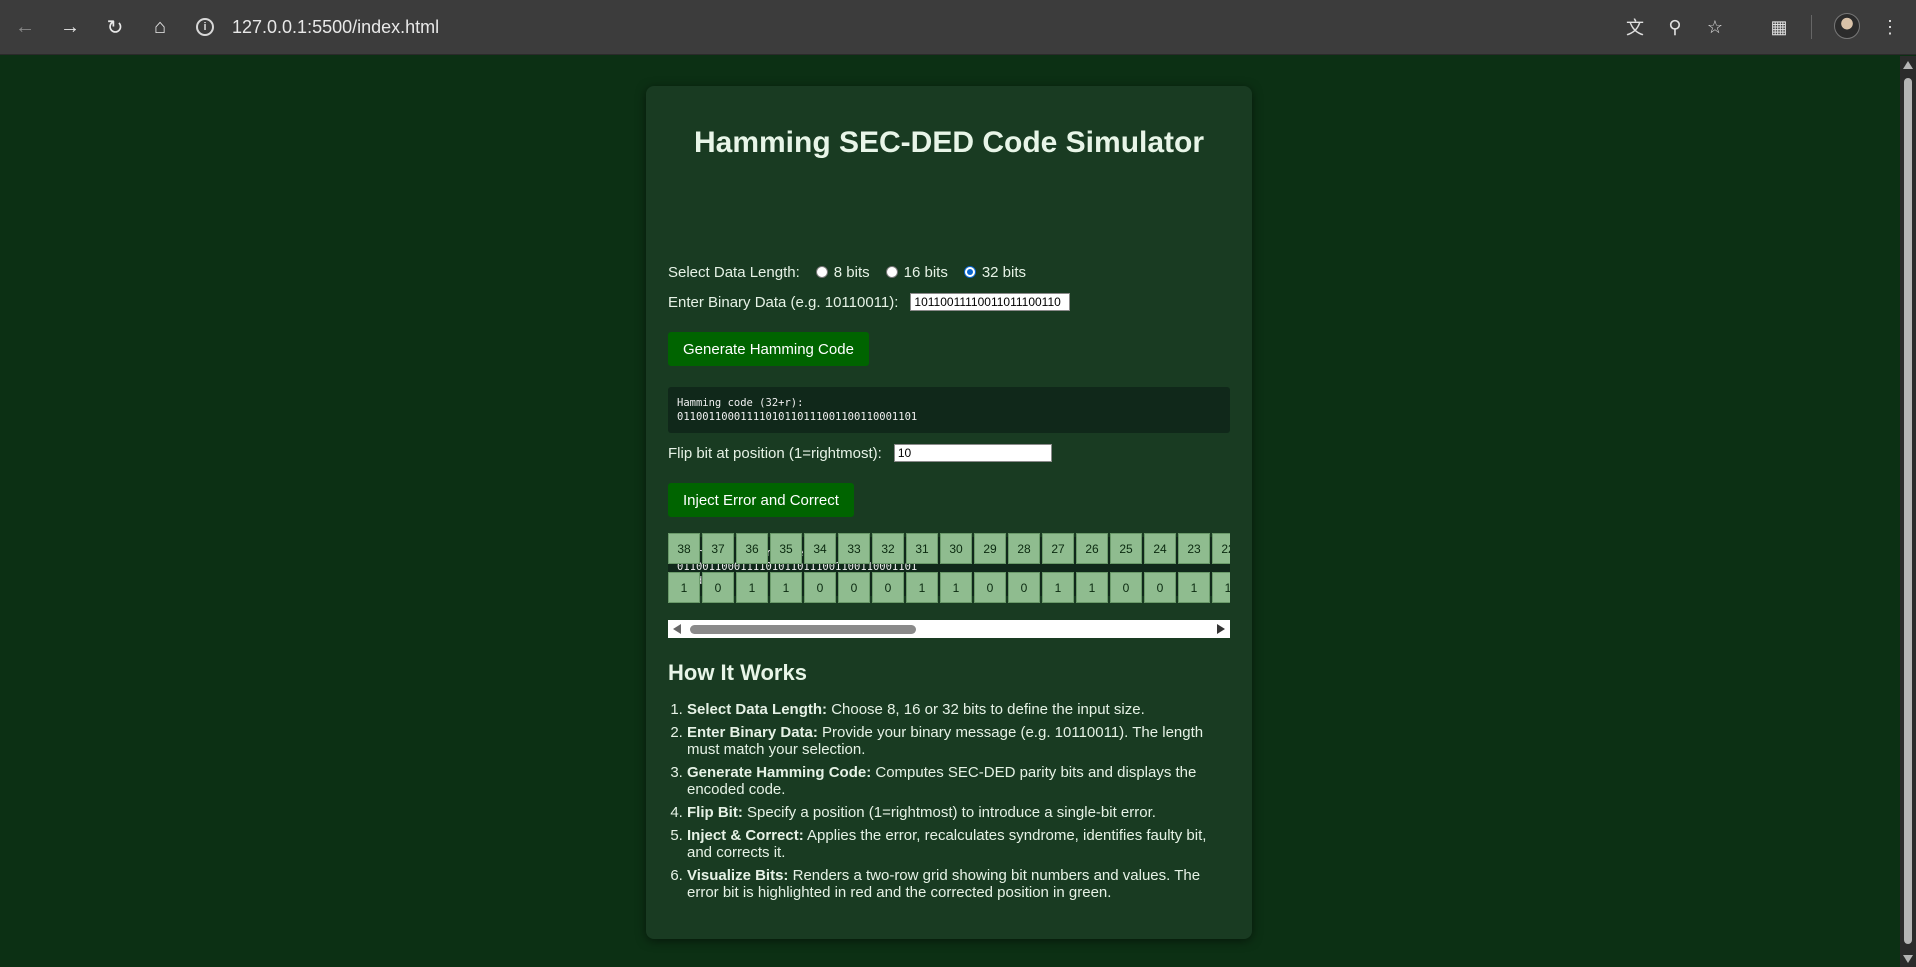 This screenshot has height=967, width=1916. Describe the element at coordinates (786, 548) in the screenshot. I see `bit-position-cell: 35` at that location.